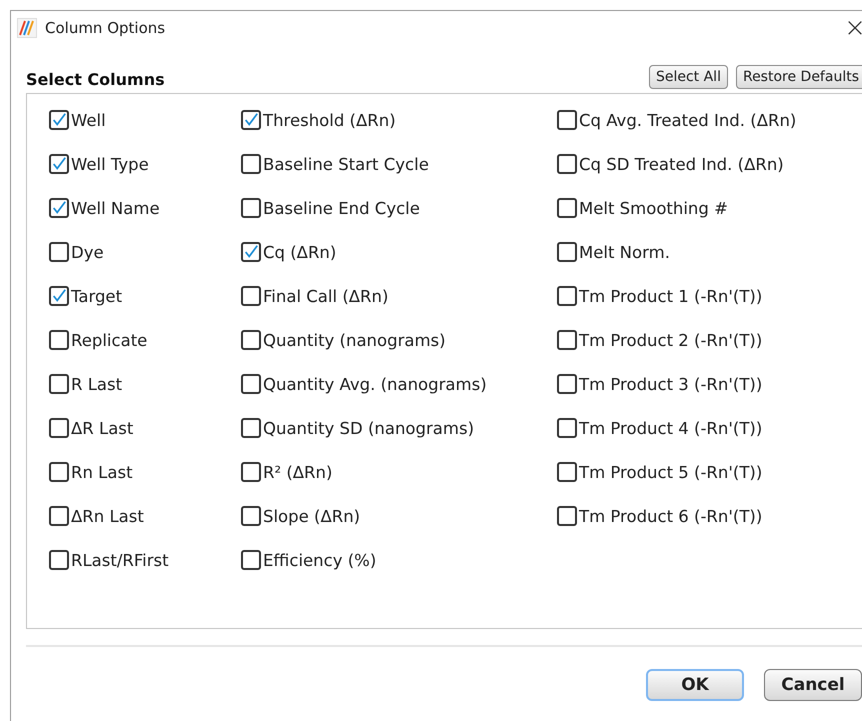  What do you see at coordinates (399, 296) in the screenshot?
I see `column-checkbox: Final Call (ΔRn)` at bounding box center [399, 296].